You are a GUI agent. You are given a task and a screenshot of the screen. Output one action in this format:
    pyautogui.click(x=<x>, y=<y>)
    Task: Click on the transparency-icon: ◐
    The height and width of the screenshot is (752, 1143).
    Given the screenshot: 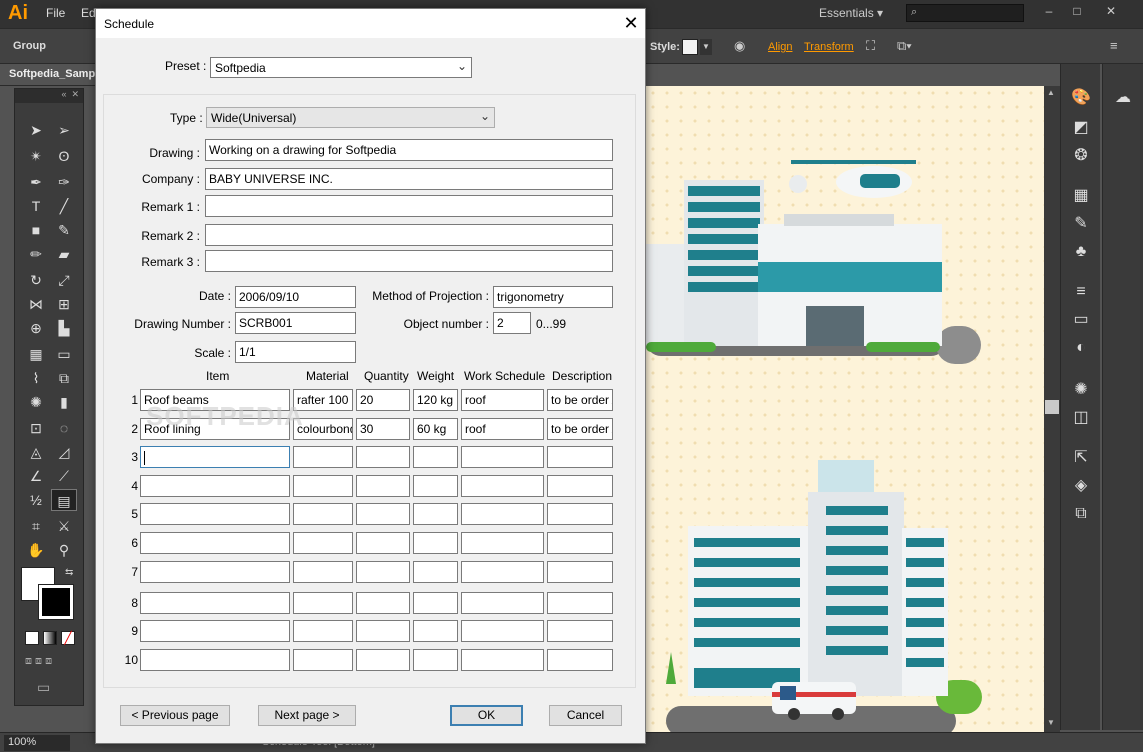 What is the action you would take?
    pyautogui.click(x=1081, y=348)
    